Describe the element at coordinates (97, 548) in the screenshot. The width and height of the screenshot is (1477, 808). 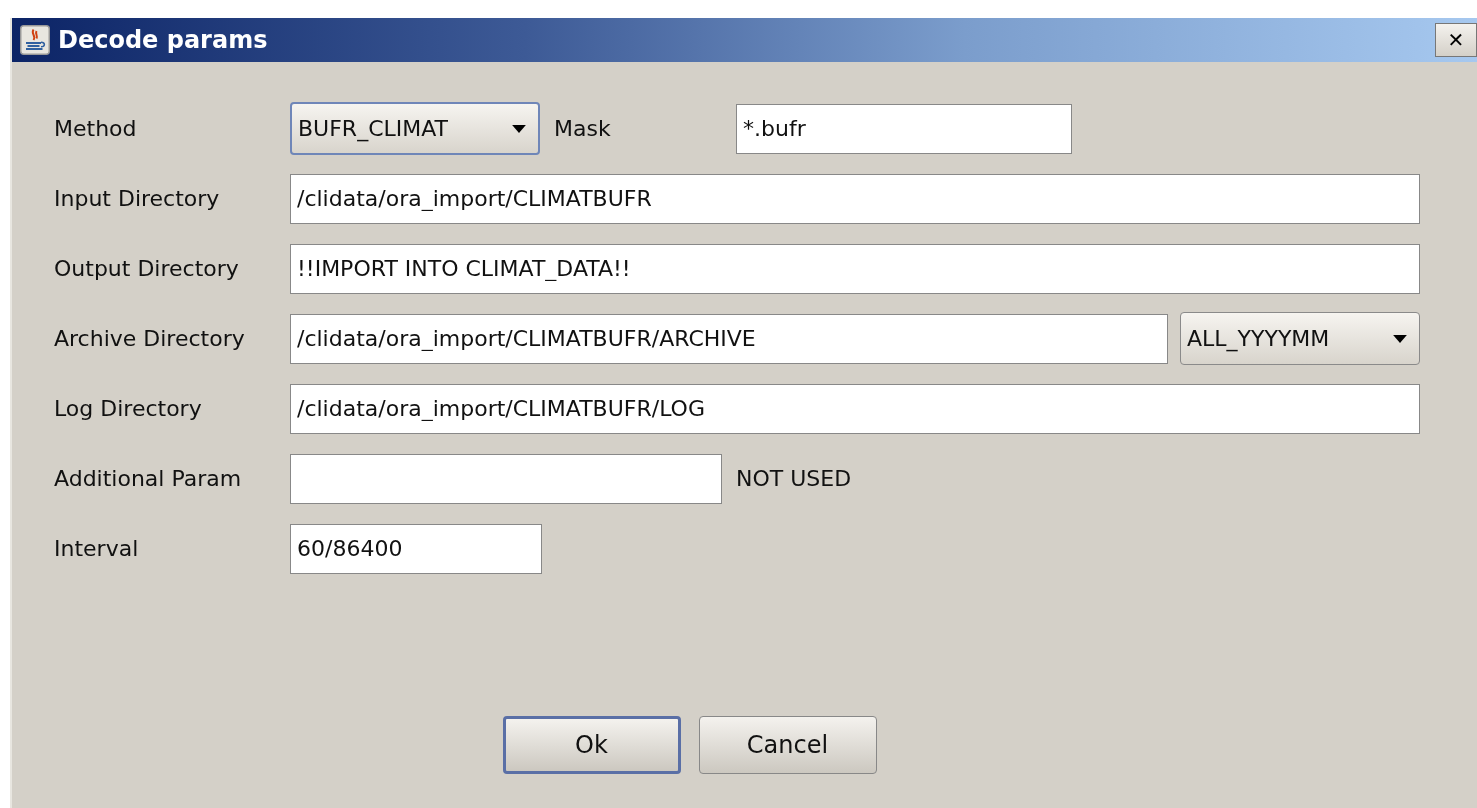
I see `field-label: Interval` at that location.